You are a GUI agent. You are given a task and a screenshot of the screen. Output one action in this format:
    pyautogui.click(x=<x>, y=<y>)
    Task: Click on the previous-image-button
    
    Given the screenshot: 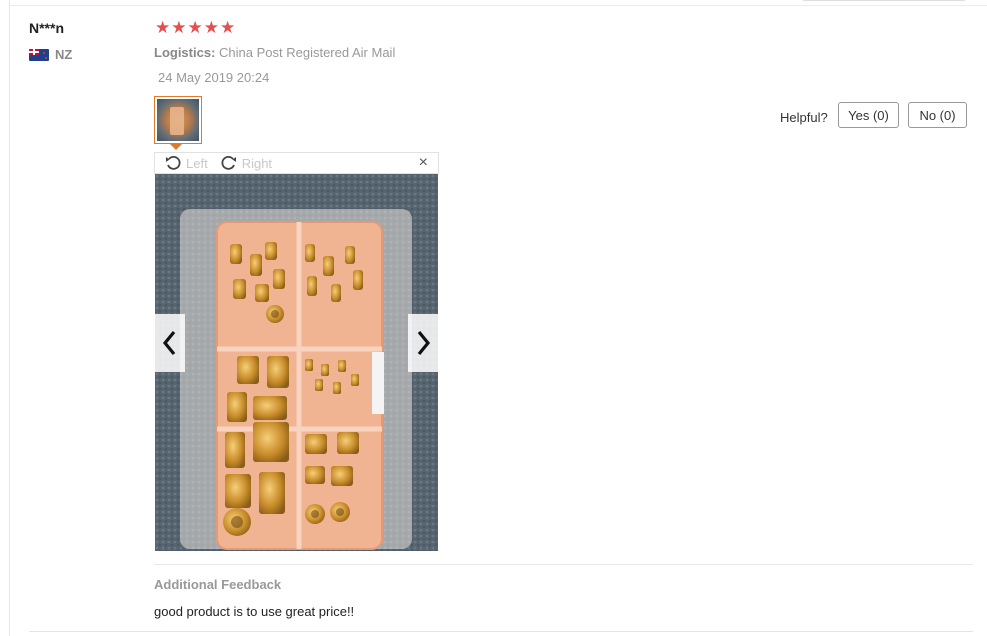 What is the action you would take?
    pyautogui.click(x=170, y=343)
    